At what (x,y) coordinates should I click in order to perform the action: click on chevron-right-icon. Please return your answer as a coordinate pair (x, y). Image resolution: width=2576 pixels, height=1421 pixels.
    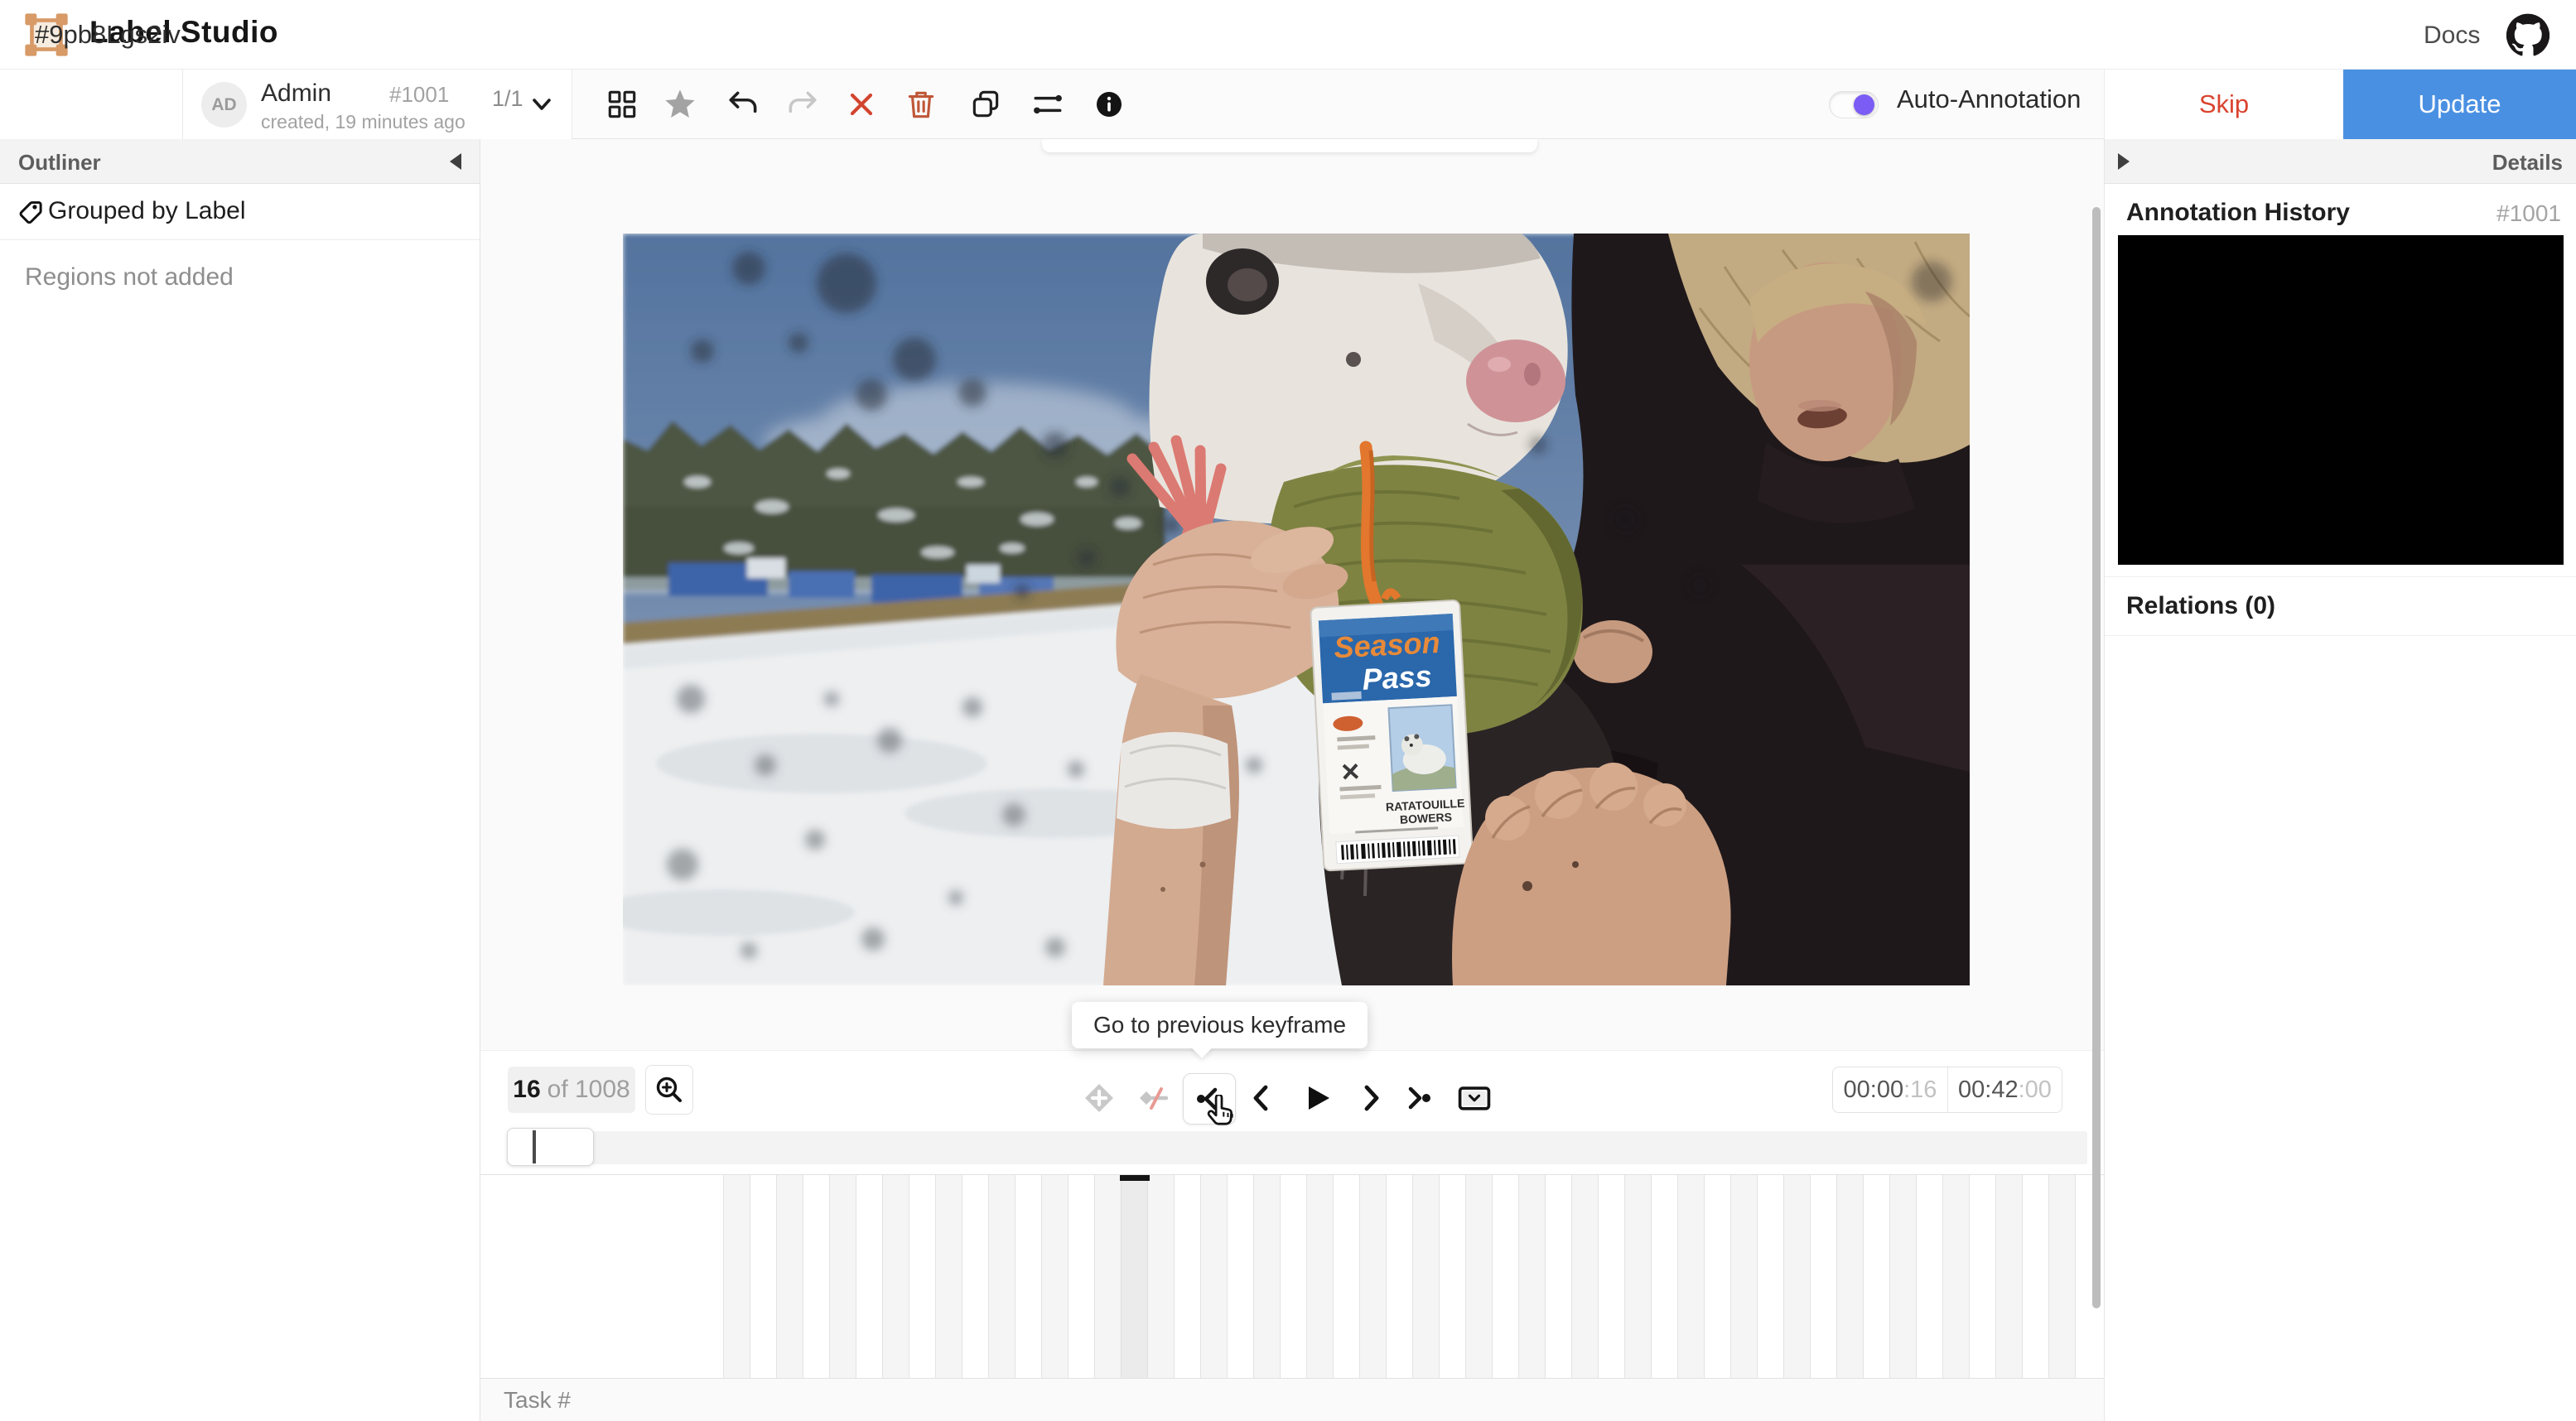
    Looking at the image, I should click on (1372, 1098).